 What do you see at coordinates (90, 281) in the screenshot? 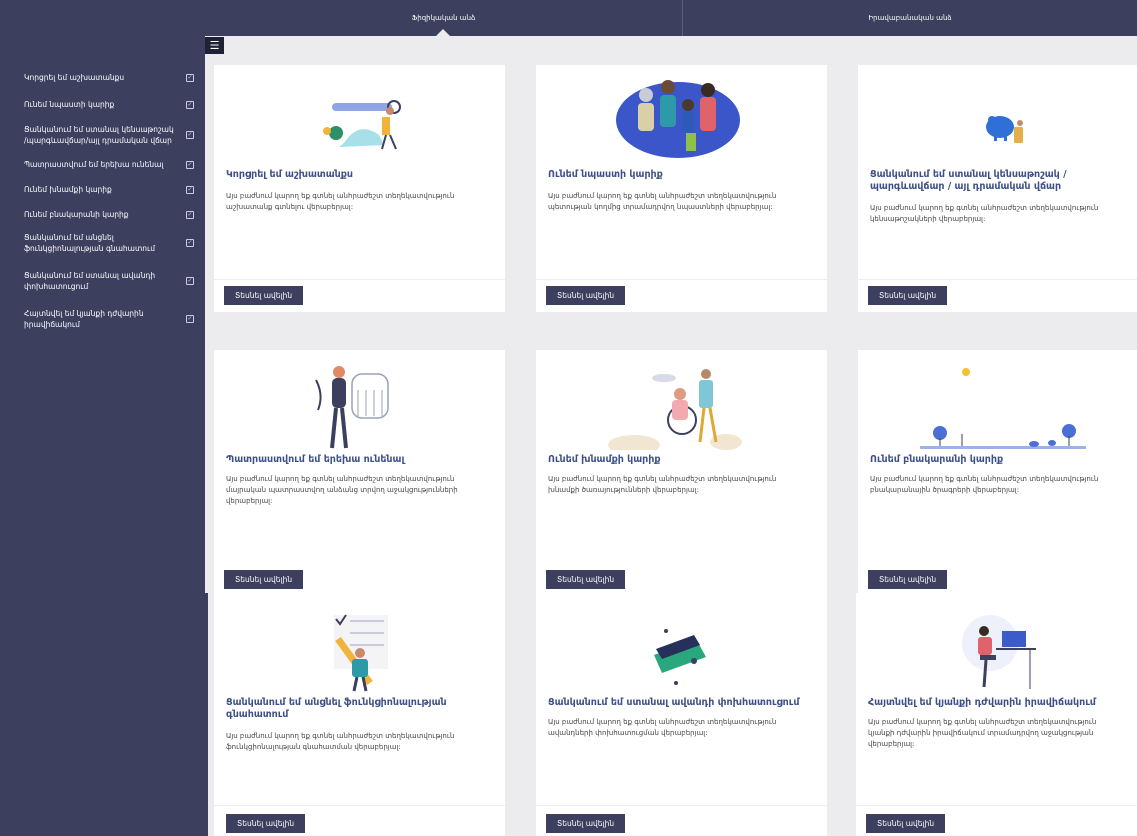
I see `sidebar-item-label: Ցանկանում եմ ստանալ ավանդի փոխհատուցում` at bounding box center [90, 281].